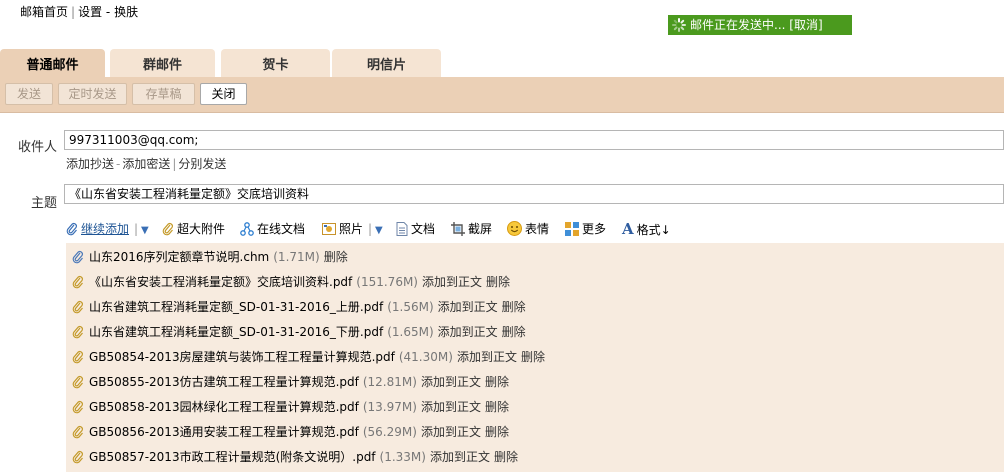 Image resolution: width=1004 pixels, height=472 pixels. I want to click on attachment-item: 《山东省安装工程消耗量定额》交底培训资料.pdf (151.76M) 添加到正文 删除, so click(291, 282).